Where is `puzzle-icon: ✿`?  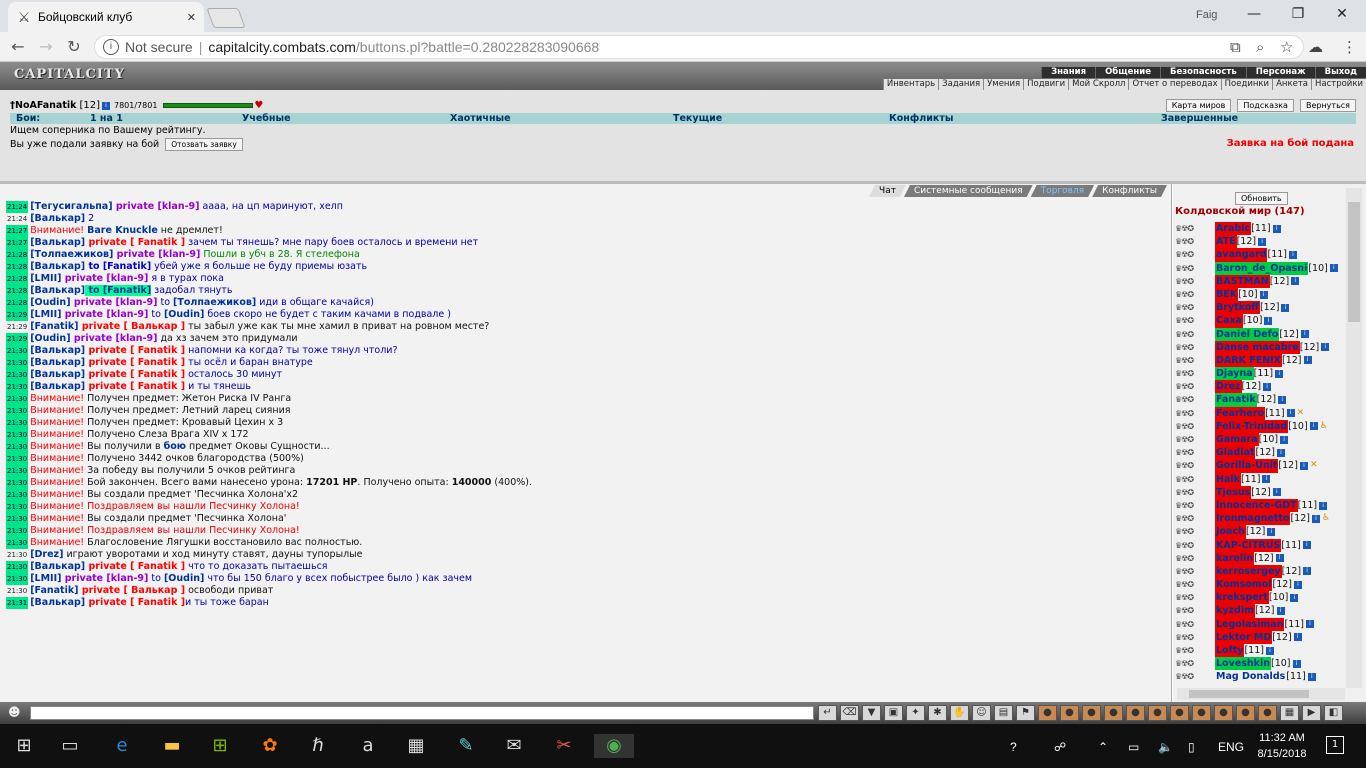
puzzle-icon: ✿ is located at coordinates (270, 746).